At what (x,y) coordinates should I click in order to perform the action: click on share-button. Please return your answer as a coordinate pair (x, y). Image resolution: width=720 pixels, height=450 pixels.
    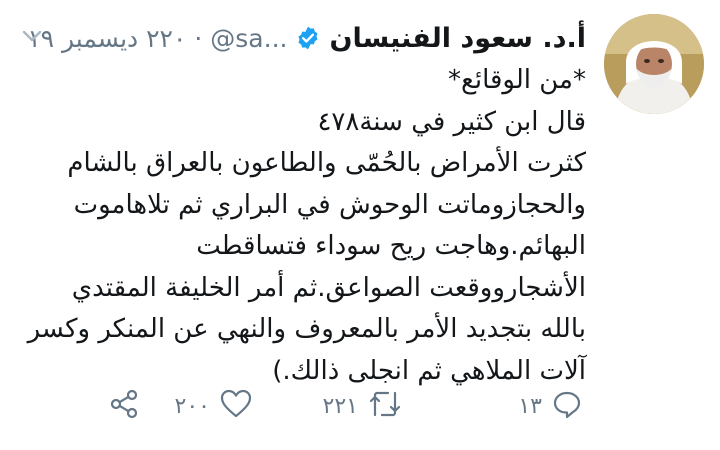
    Looking at the image, I should click on (124, 406).